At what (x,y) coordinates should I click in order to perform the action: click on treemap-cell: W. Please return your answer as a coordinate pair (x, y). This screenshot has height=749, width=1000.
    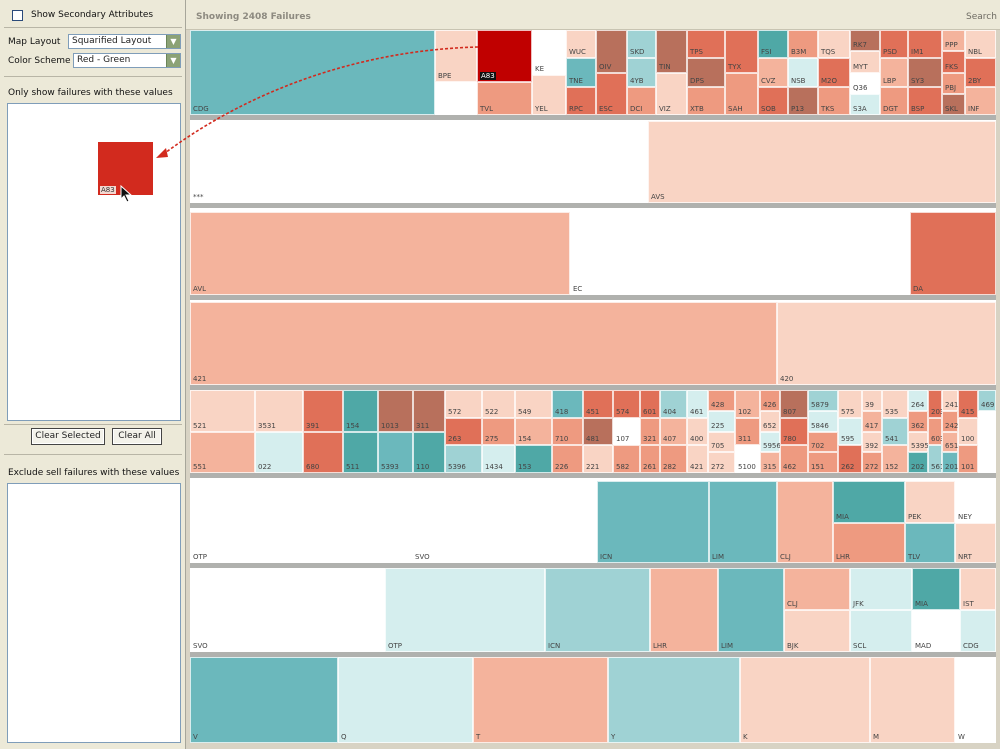
    Looking at the image, I should click on (975, 700).